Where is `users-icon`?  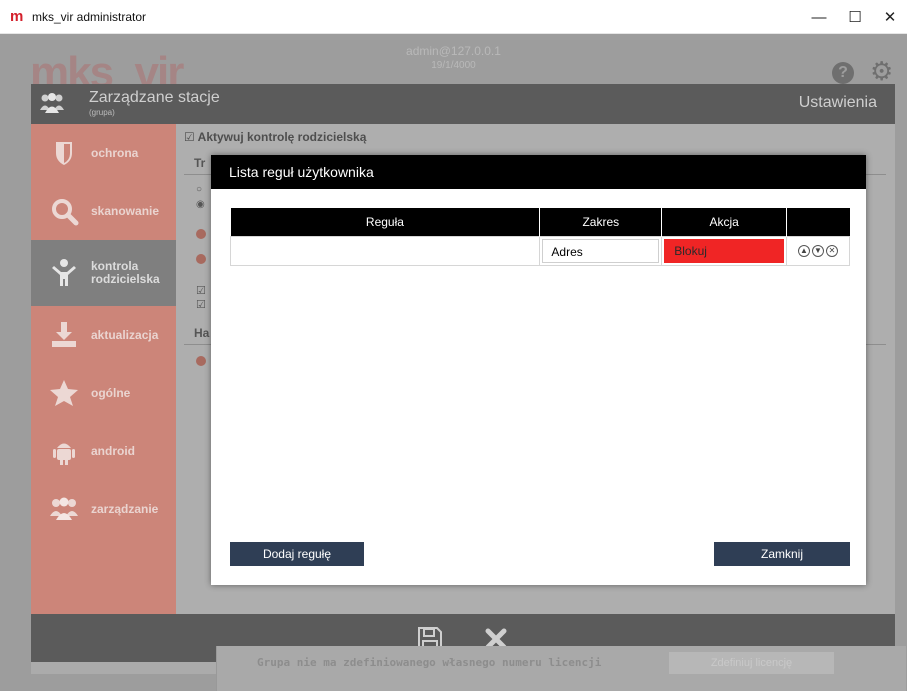 users-icon is located at coordinates (64, 508).